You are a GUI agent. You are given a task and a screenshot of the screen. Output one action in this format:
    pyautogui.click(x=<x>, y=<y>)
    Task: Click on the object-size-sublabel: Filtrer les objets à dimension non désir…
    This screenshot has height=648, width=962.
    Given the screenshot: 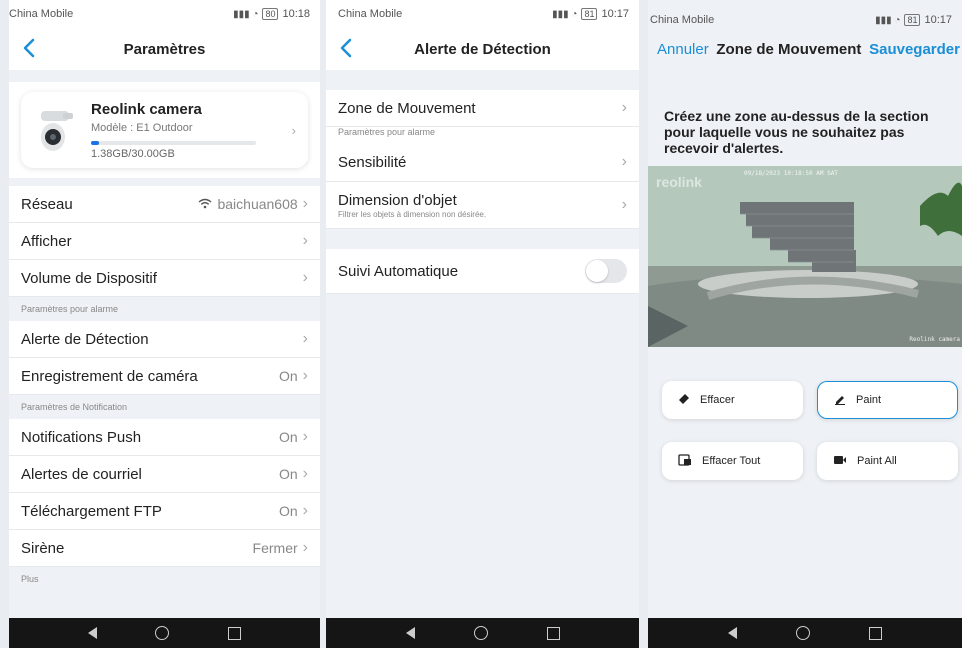 What is the action you would take?
    pyautogui.click(x=412, y=214)
    